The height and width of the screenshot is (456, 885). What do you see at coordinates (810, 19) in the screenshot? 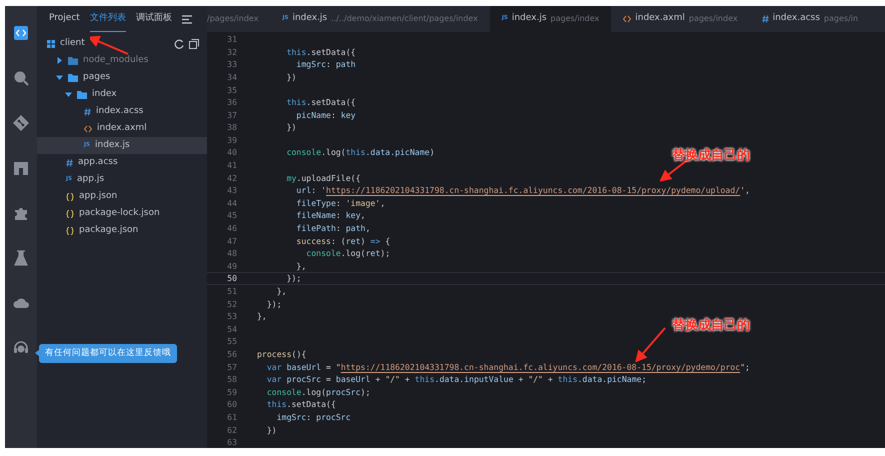
I see `editor-tab: index.acss pages/in` at bounding box center [810, 19].